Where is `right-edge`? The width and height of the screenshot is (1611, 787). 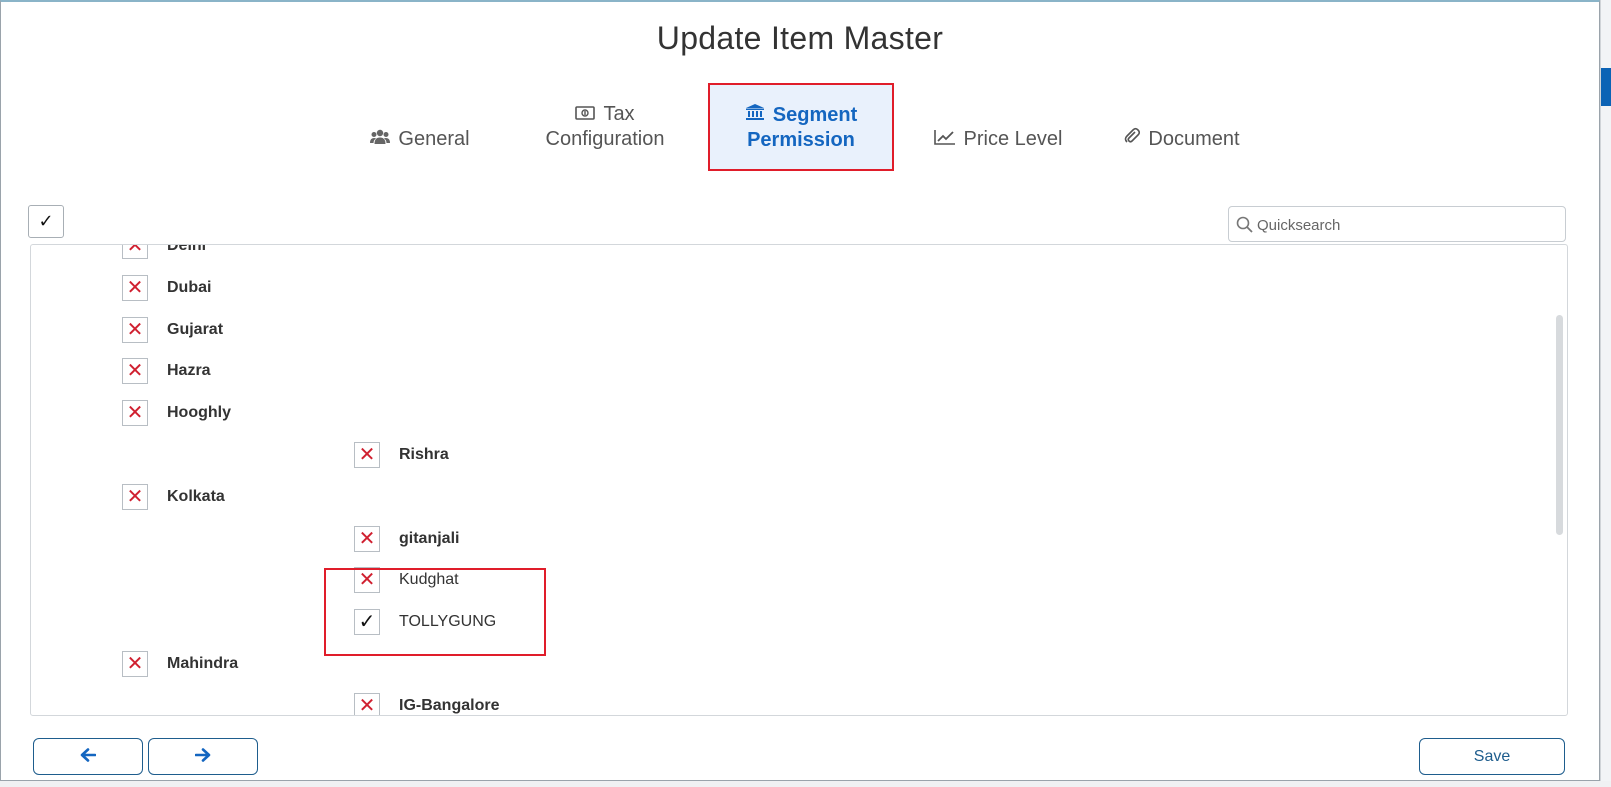
right-edge is located at coordinates (1605, 393).